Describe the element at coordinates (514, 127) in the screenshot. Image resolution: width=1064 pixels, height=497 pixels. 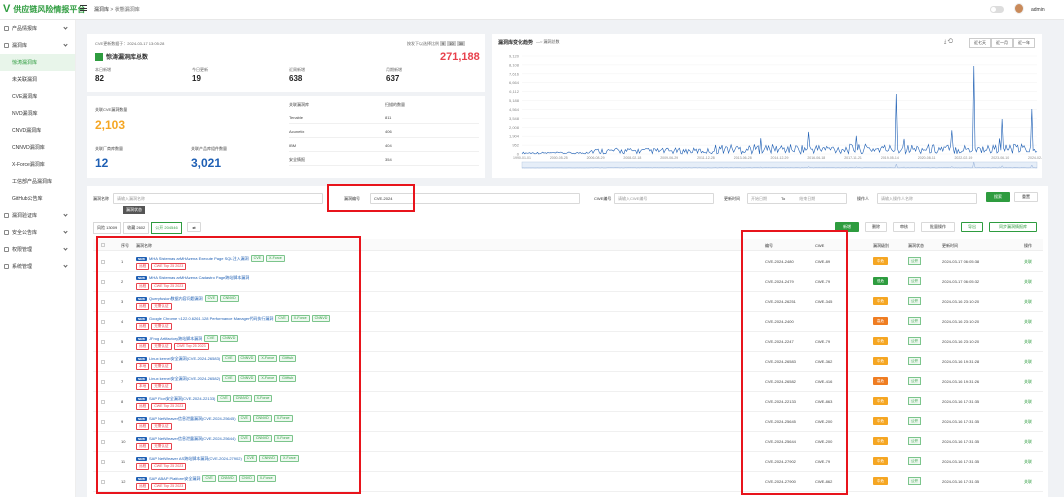
I see `y-tick-label: 2,008` at that location.